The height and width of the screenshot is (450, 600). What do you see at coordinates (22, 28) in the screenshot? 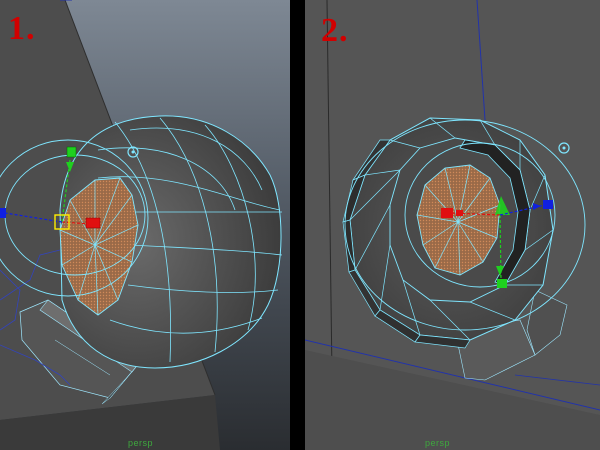
I see `panel-number: 1.` at bounding box center [22, 28].